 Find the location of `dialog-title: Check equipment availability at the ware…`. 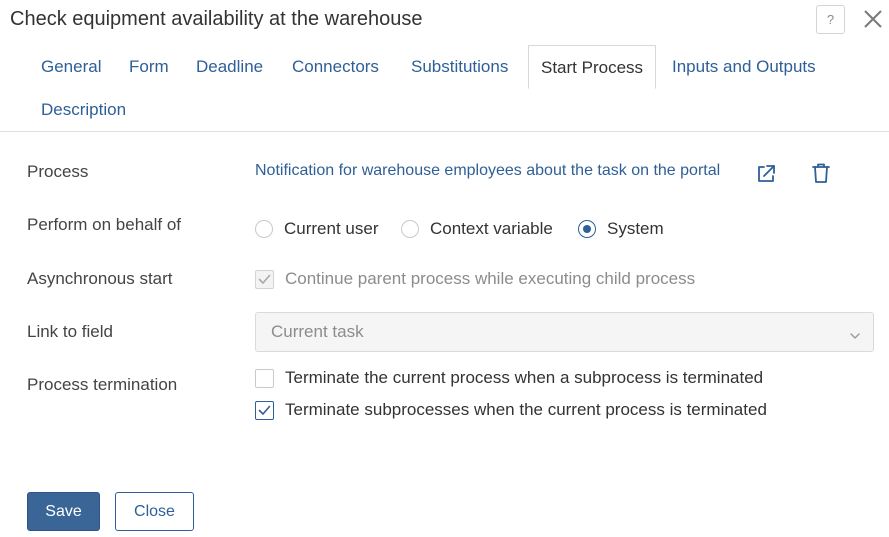

dialog-title: Check equipment availability at the ware… is located at coordinates (216, 19).